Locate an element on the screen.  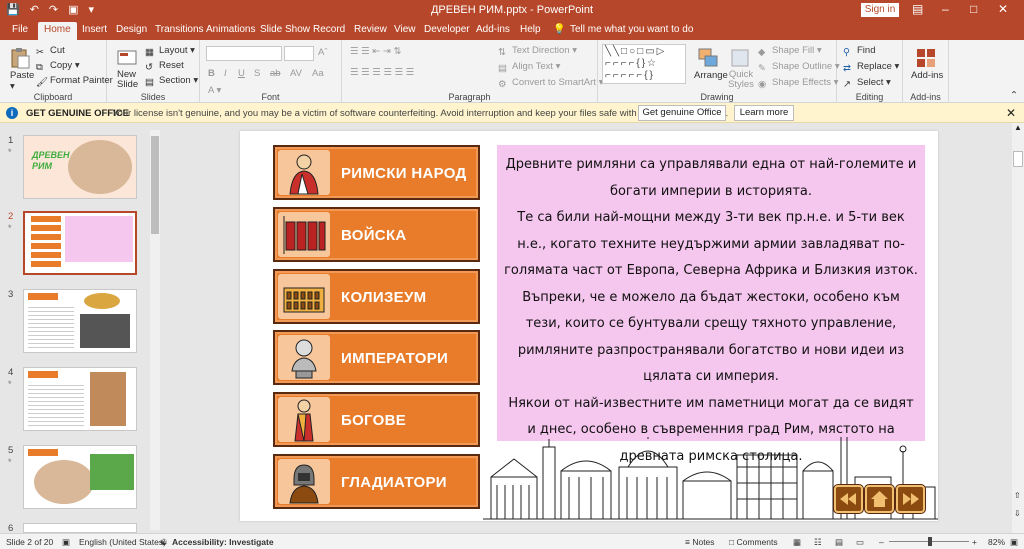
align-icons: ☰ ☰ ☰ ☰ ☰ ☰ is located at coordinates (382, 72).